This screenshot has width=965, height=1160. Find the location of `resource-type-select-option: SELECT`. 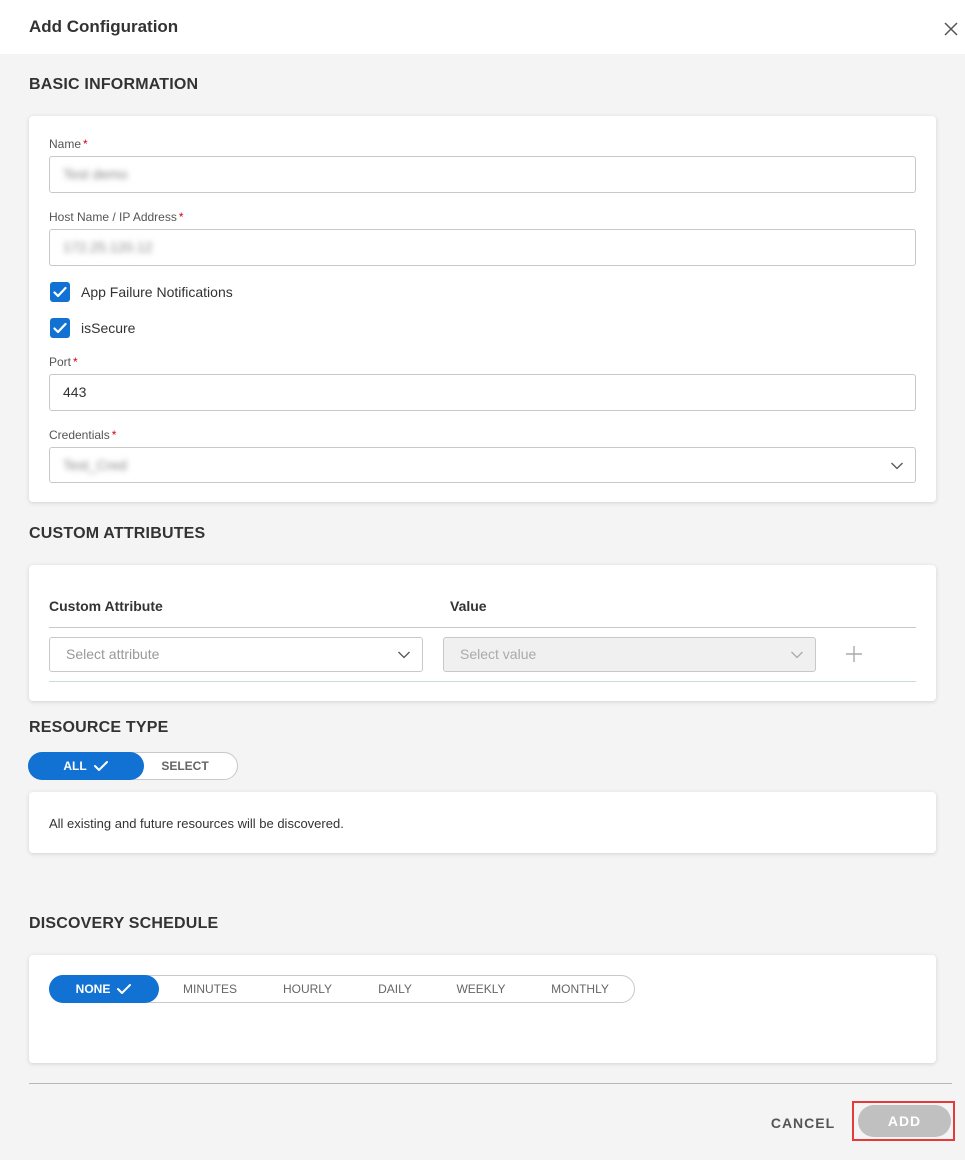

resource-type-select-option: SELECT is located at coordinates (185, 766).